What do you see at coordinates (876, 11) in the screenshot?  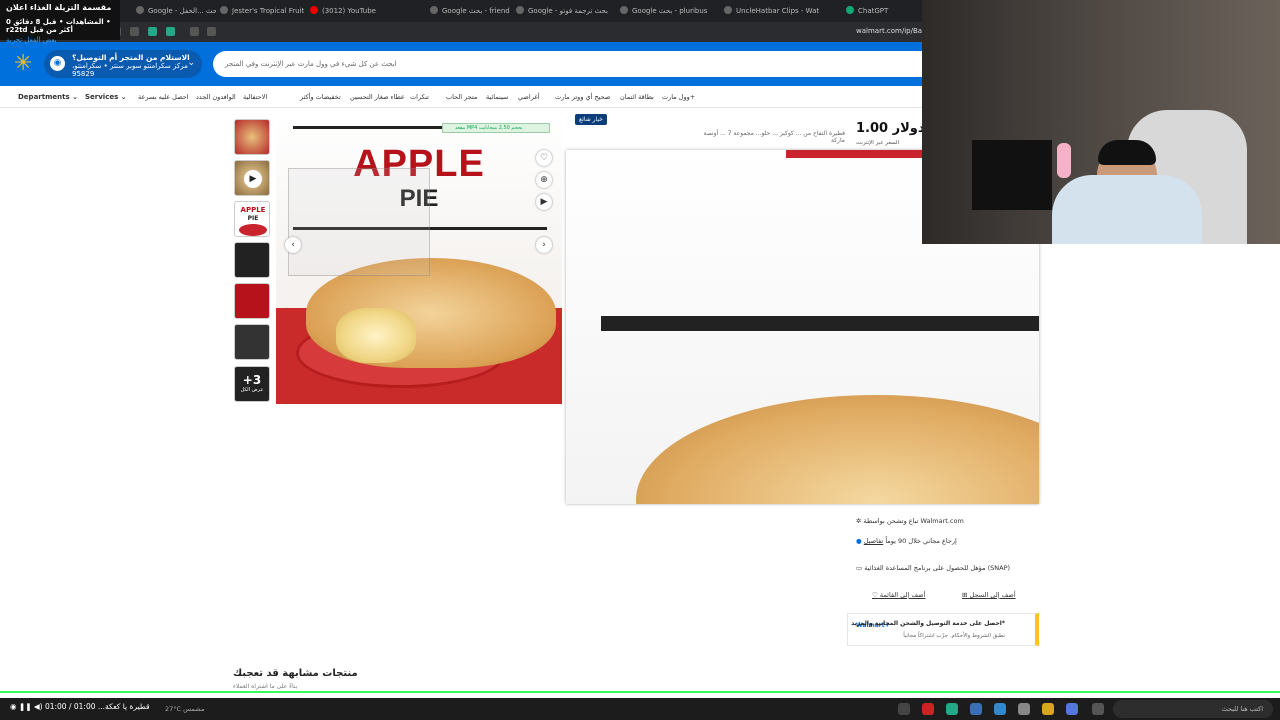 I see `browser-tab: ChatGPT` at bounding box center [876, 11].